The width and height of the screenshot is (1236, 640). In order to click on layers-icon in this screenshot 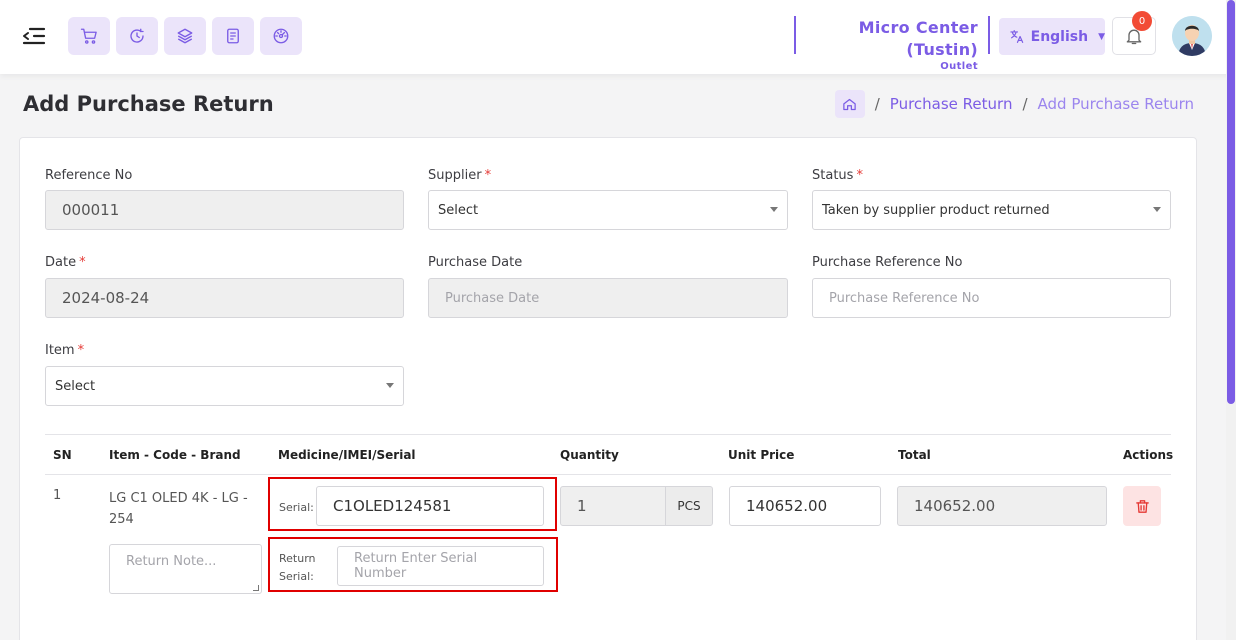, I will do `click(185, 36)`.